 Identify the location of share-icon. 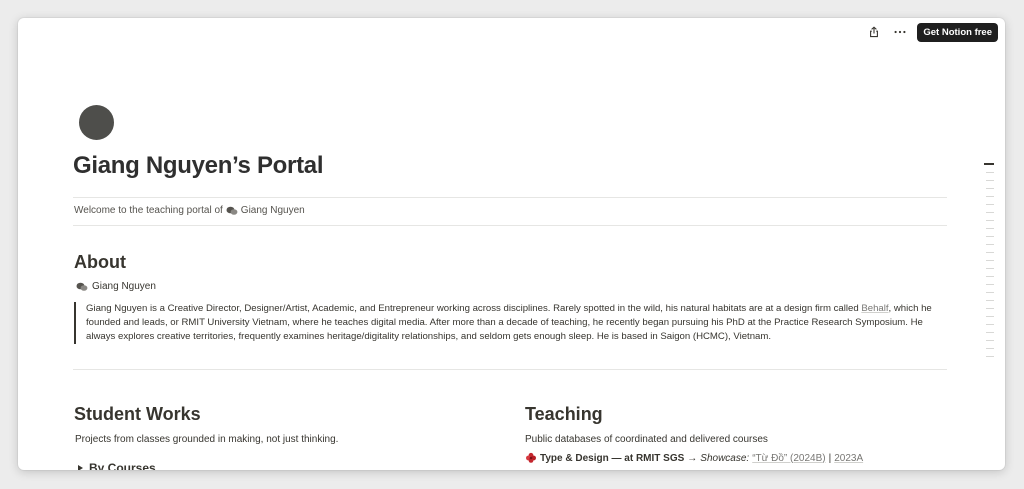
(874, 32).